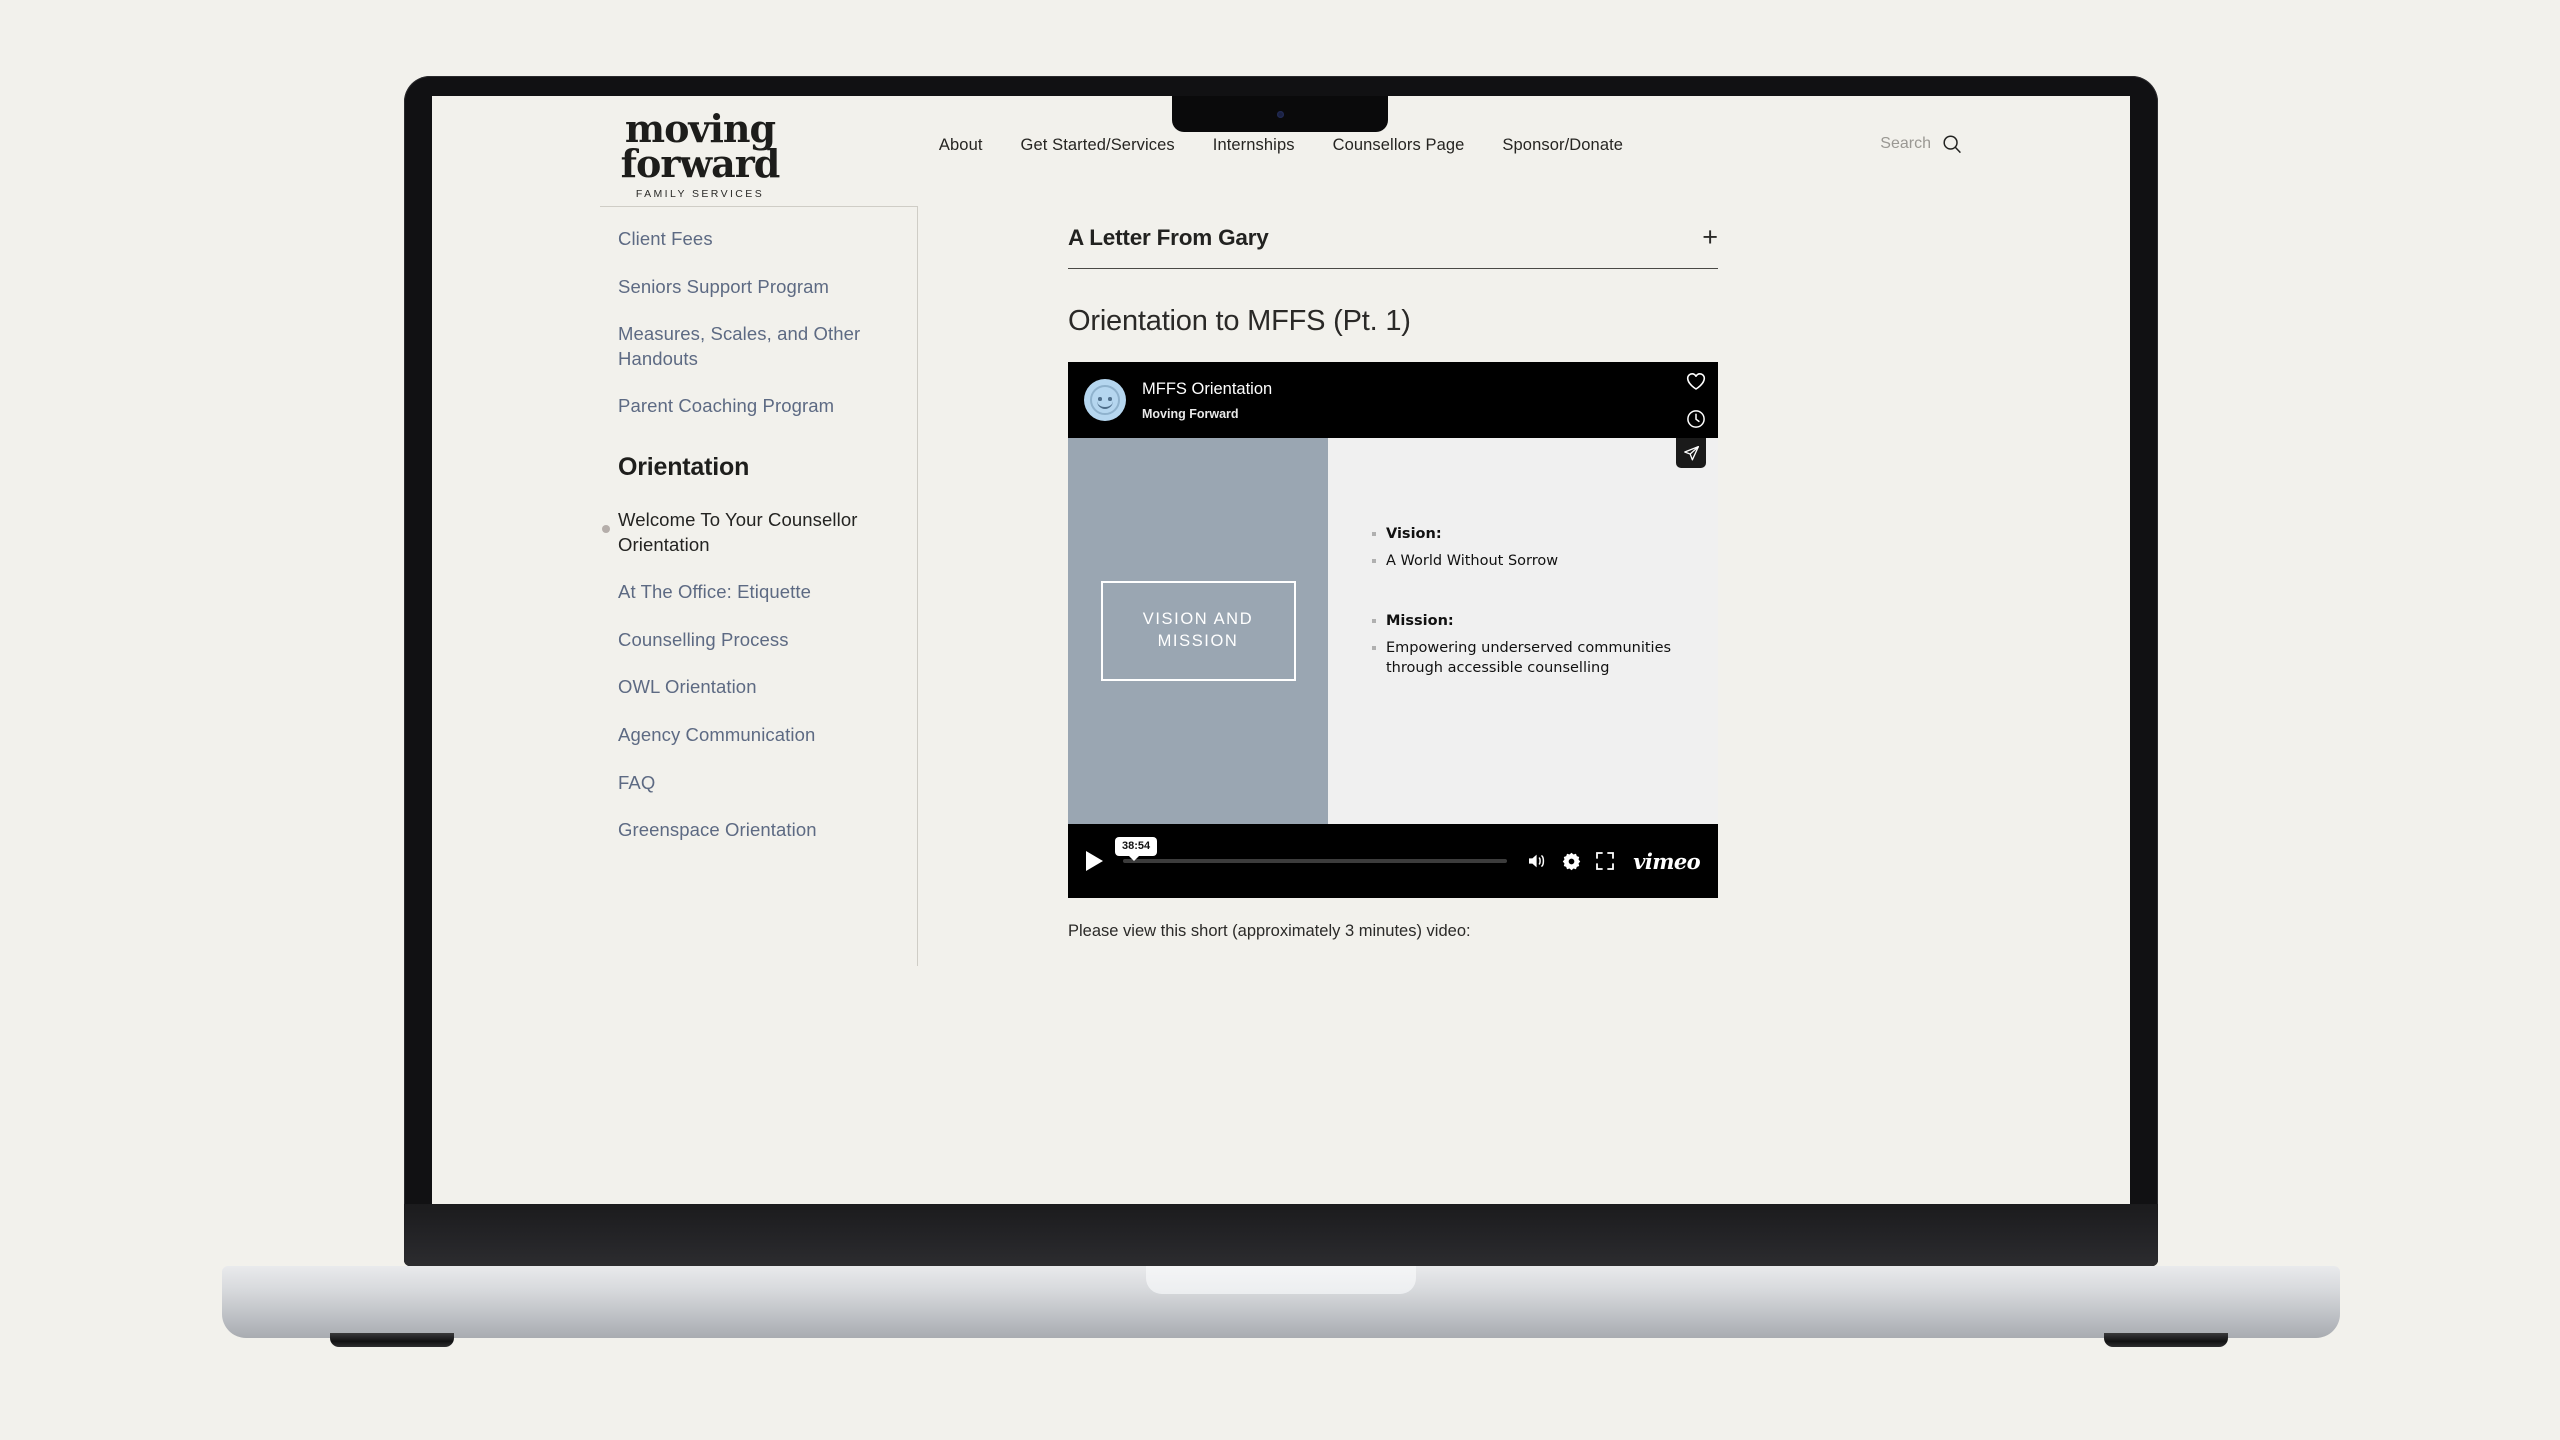 This screenshot has width=2560, height=1440. Describe the element at coordinates (752, 735) in the screenshot. I see `sidebar-item-agency-communication: Agency Communication` at that location.